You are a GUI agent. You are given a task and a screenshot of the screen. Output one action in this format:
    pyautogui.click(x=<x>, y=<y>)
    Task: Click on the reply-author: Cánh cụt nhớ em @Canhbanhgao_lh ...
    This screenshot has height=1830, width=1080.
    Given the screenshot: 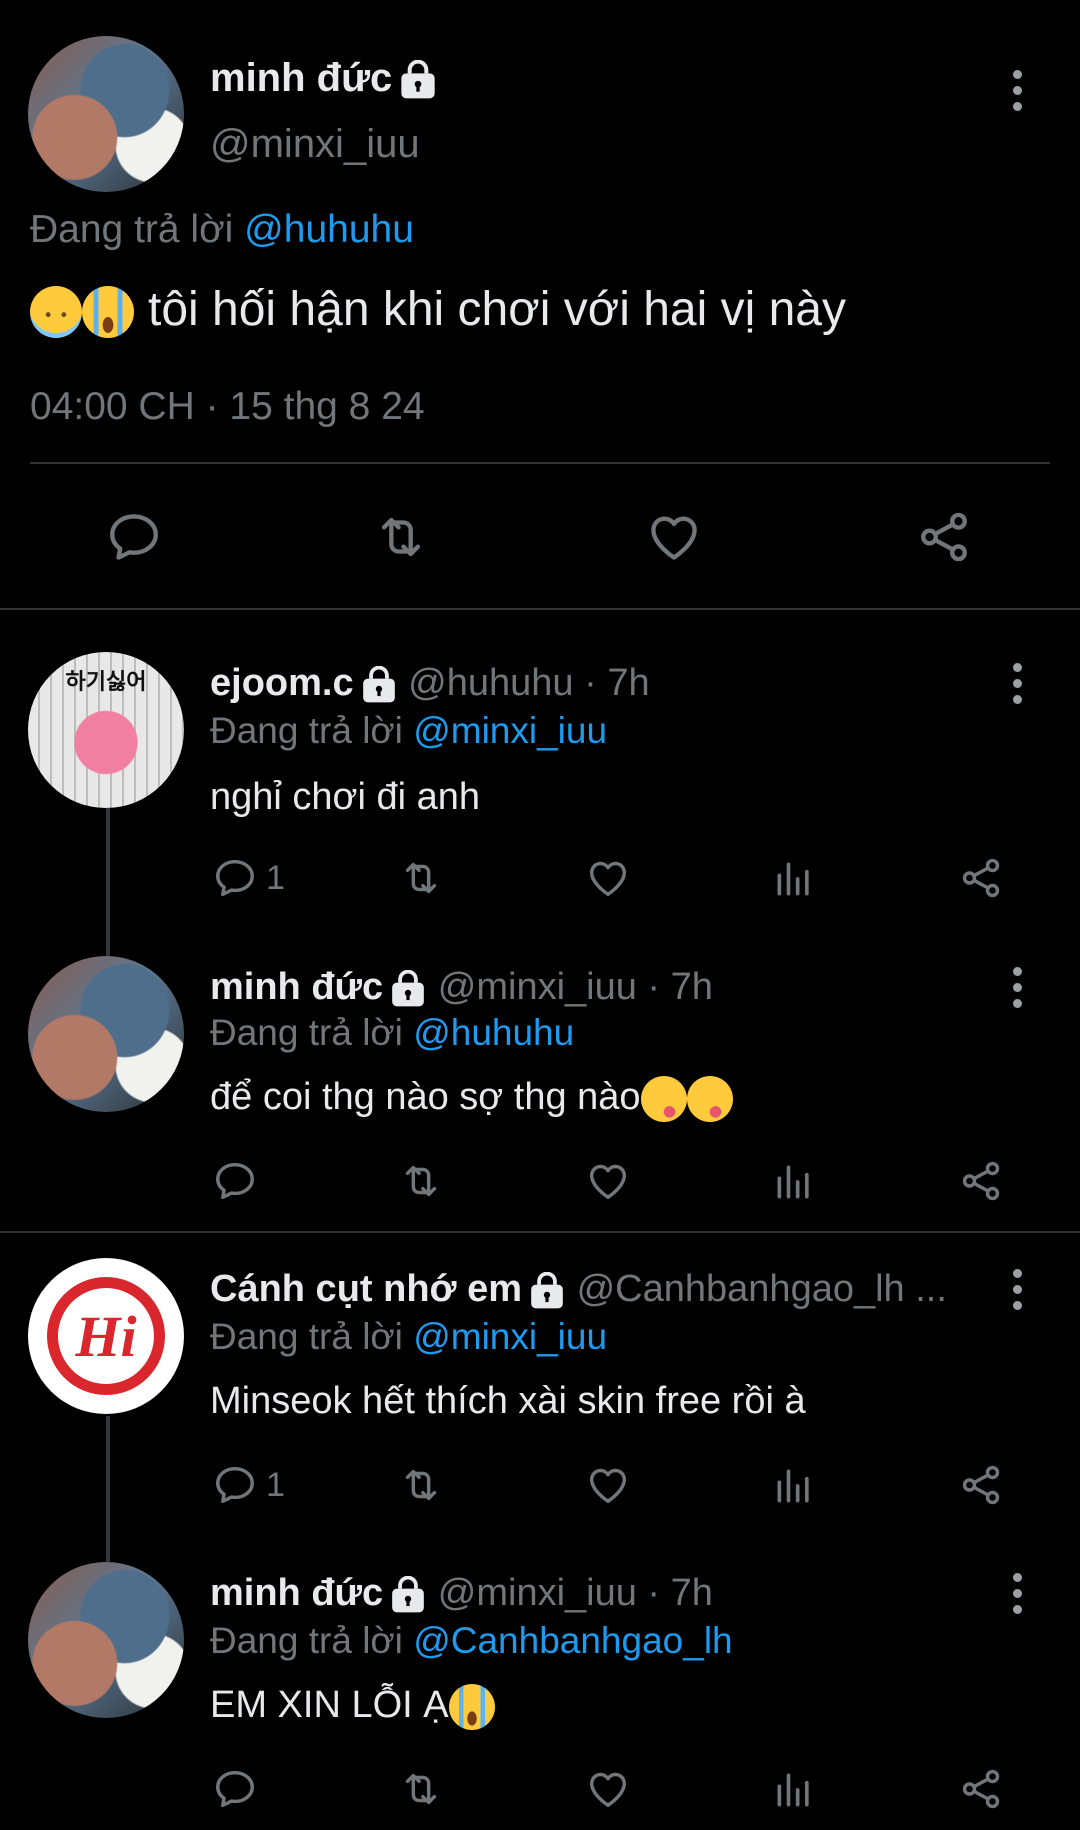 What is the action you would take?
    pyautogui.click(x=578, y=1289)
    